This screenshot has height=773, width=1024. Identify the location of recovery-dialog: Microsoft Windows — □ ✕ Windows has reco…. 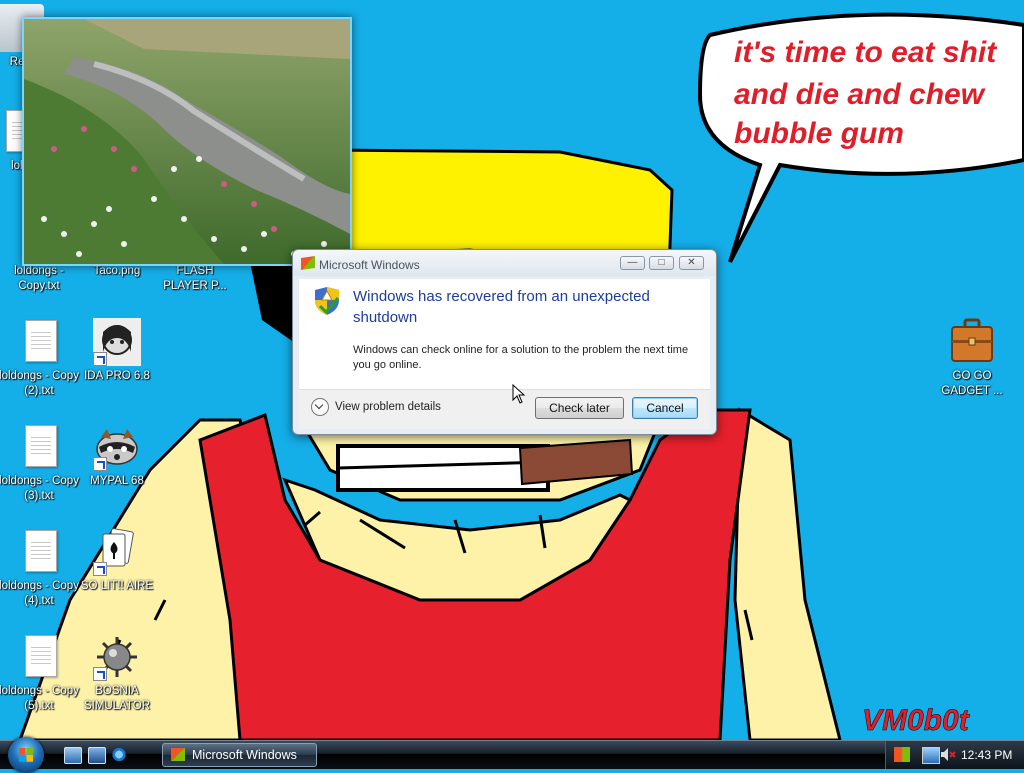
(504, 342).